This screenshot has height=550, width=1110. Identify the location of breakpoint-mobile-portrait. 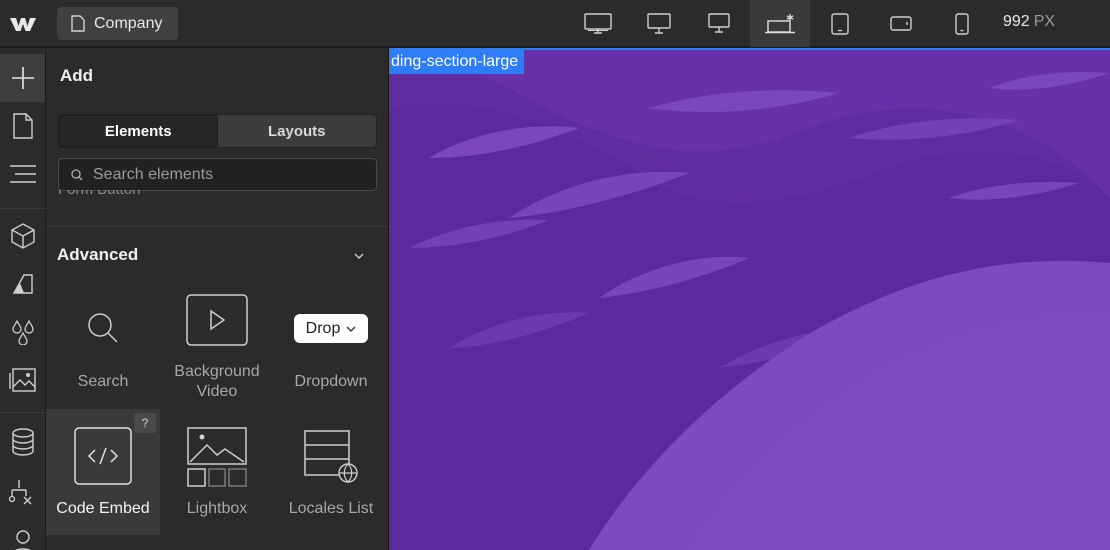
(962, 23).